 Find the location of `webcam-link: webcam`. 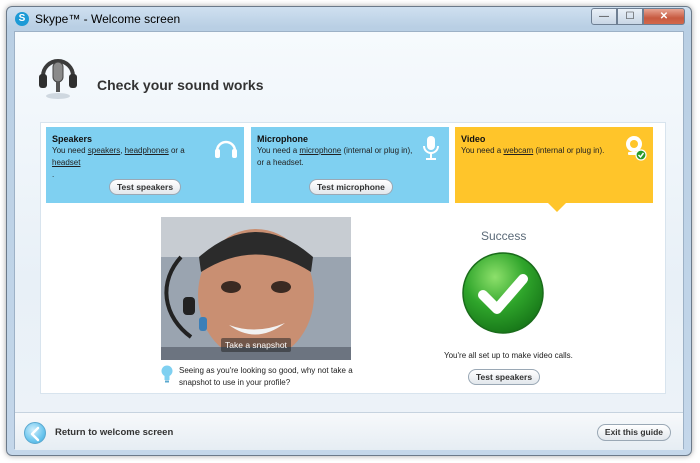

webcam-link: webcam is located at coordinates (518, 150).